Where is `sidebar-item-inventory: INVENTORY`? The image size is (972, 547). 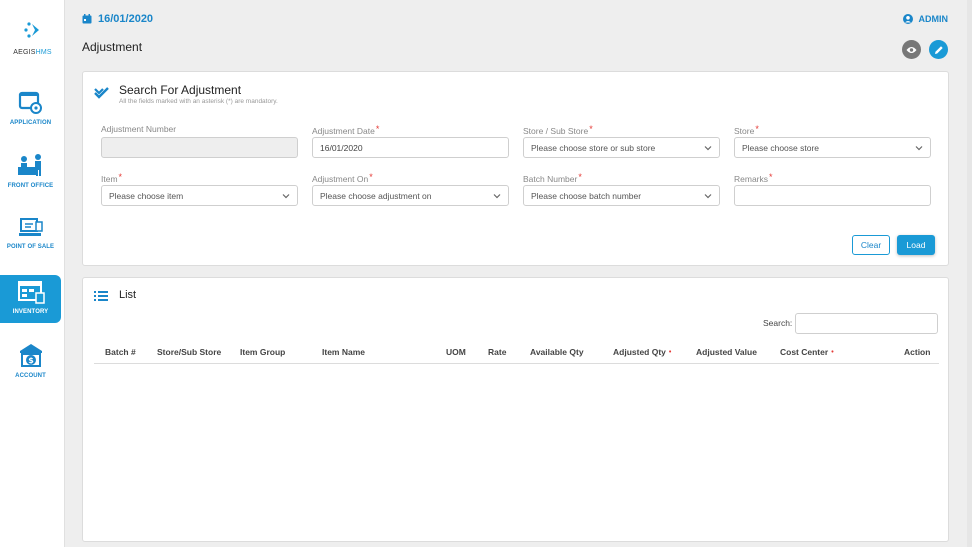
sidebar-item-inventory: INVENTORY is located at coordinates (30, 299).